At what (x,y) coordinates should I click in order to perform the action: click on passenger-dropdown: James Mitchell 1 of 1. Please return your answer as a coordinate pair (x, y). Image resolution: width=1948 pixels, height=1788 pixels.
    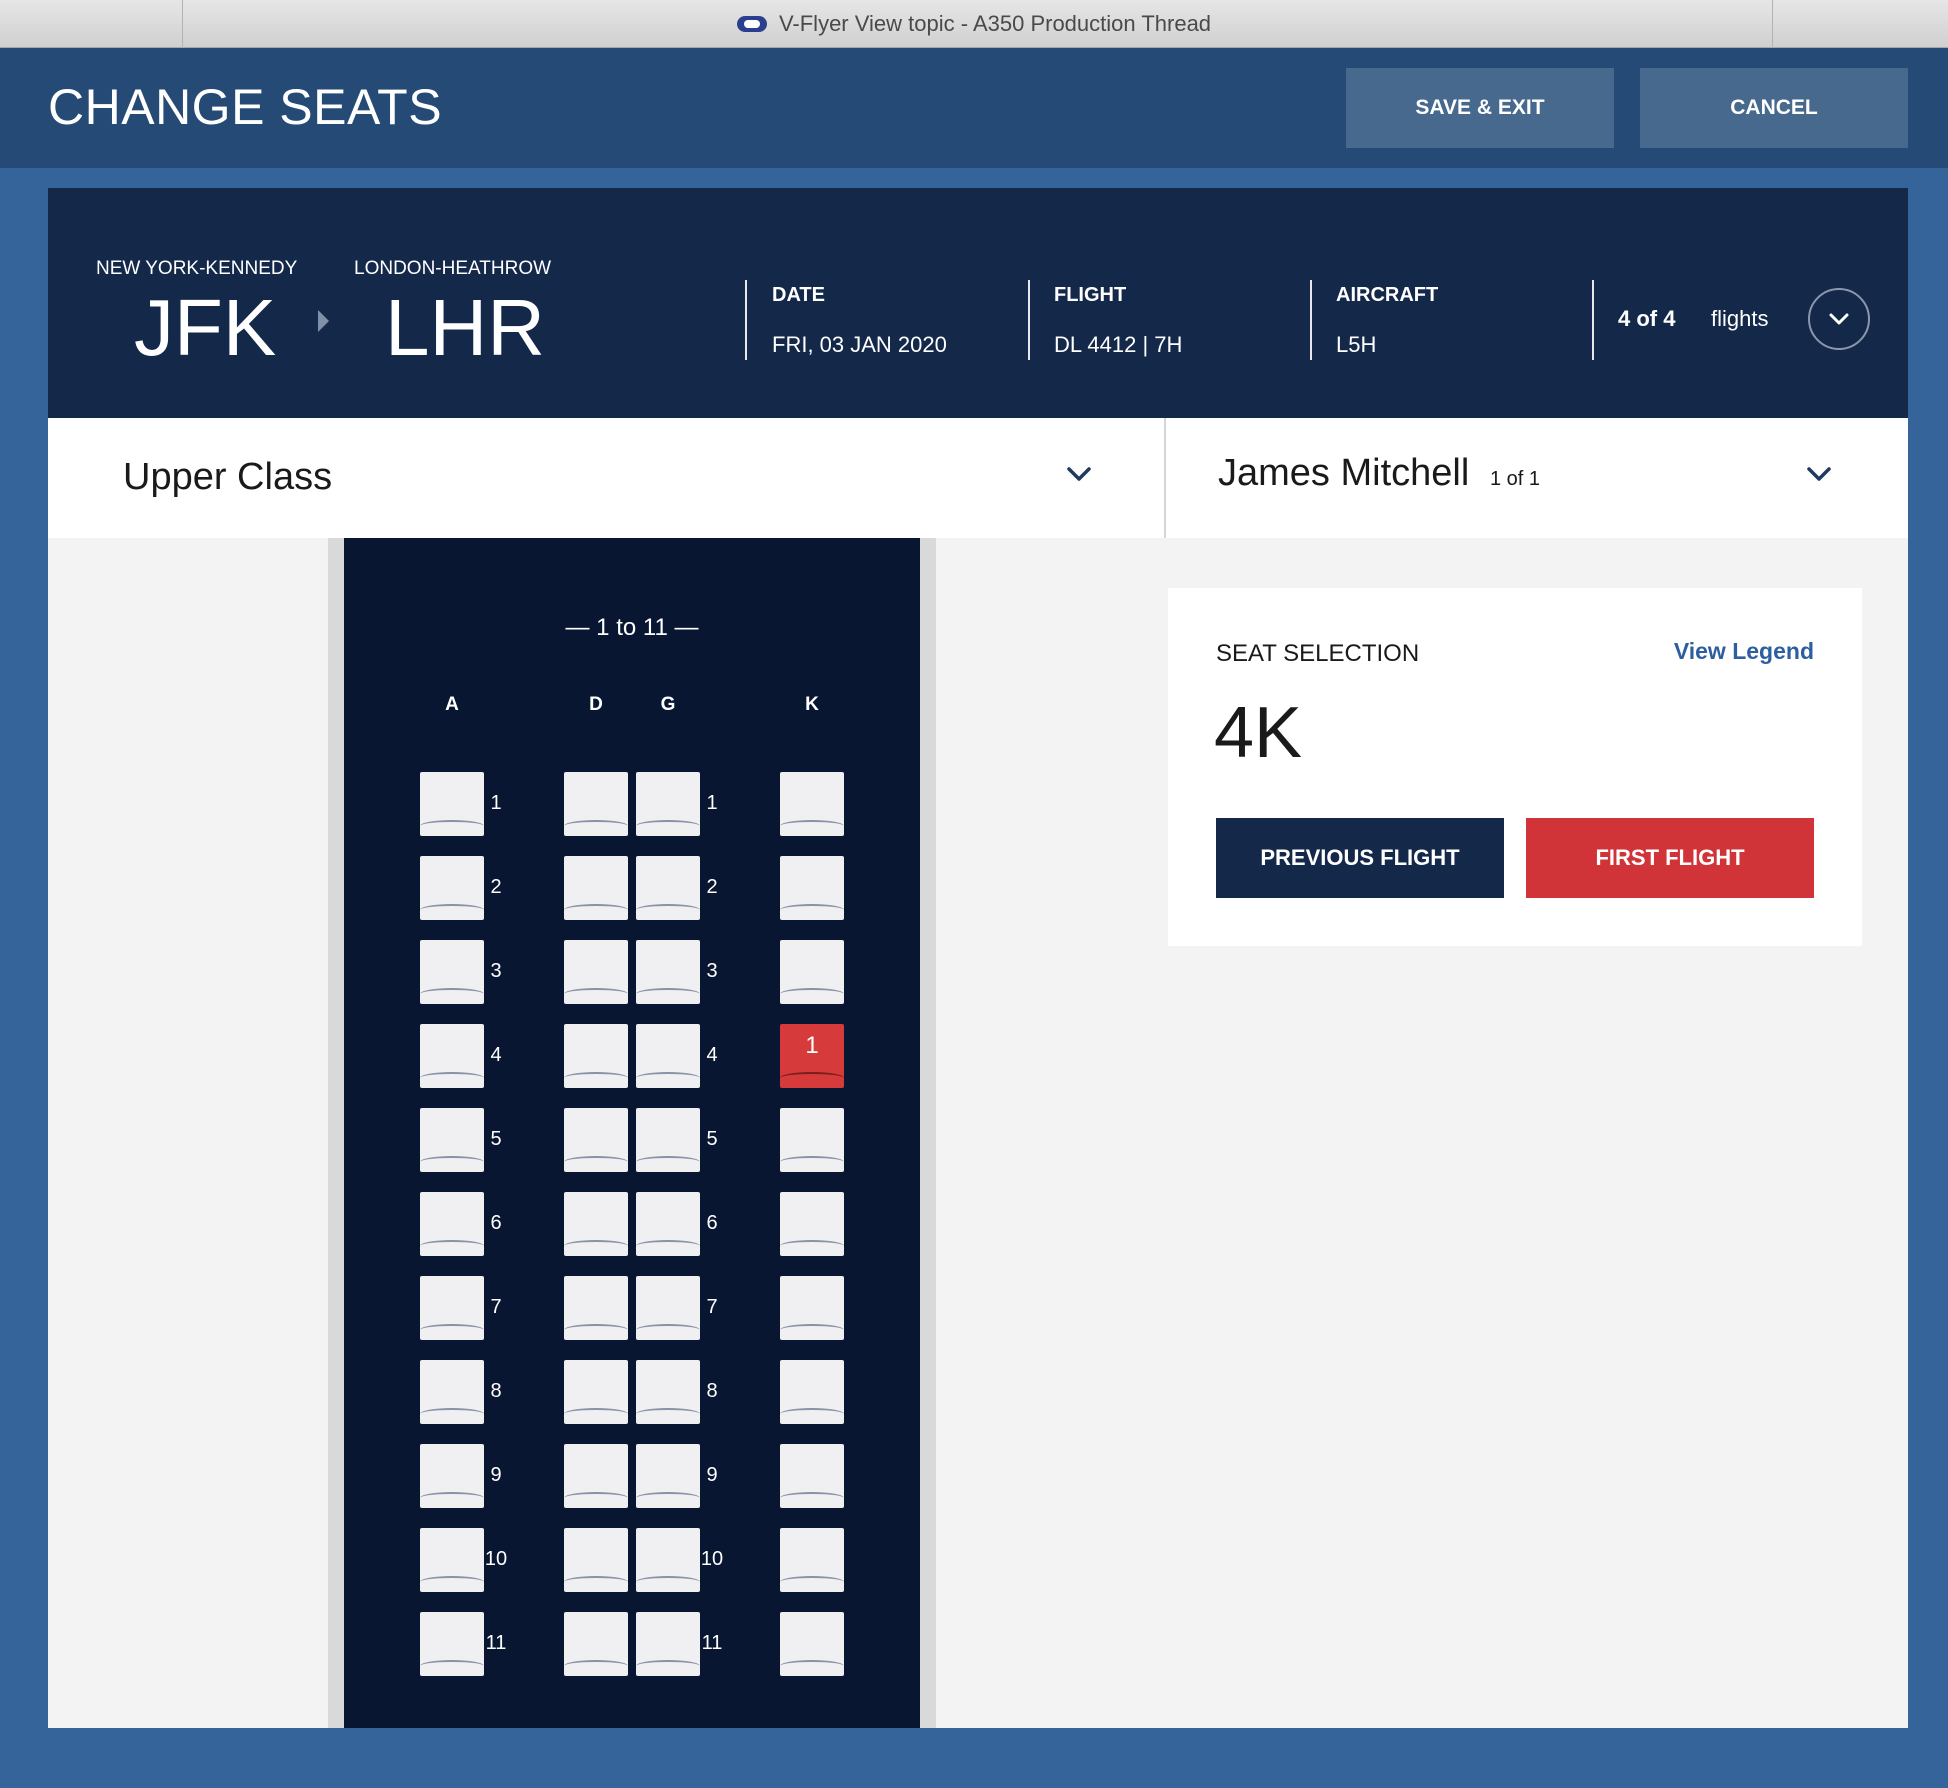
    Looking at the image, I should click on (1537, 478).